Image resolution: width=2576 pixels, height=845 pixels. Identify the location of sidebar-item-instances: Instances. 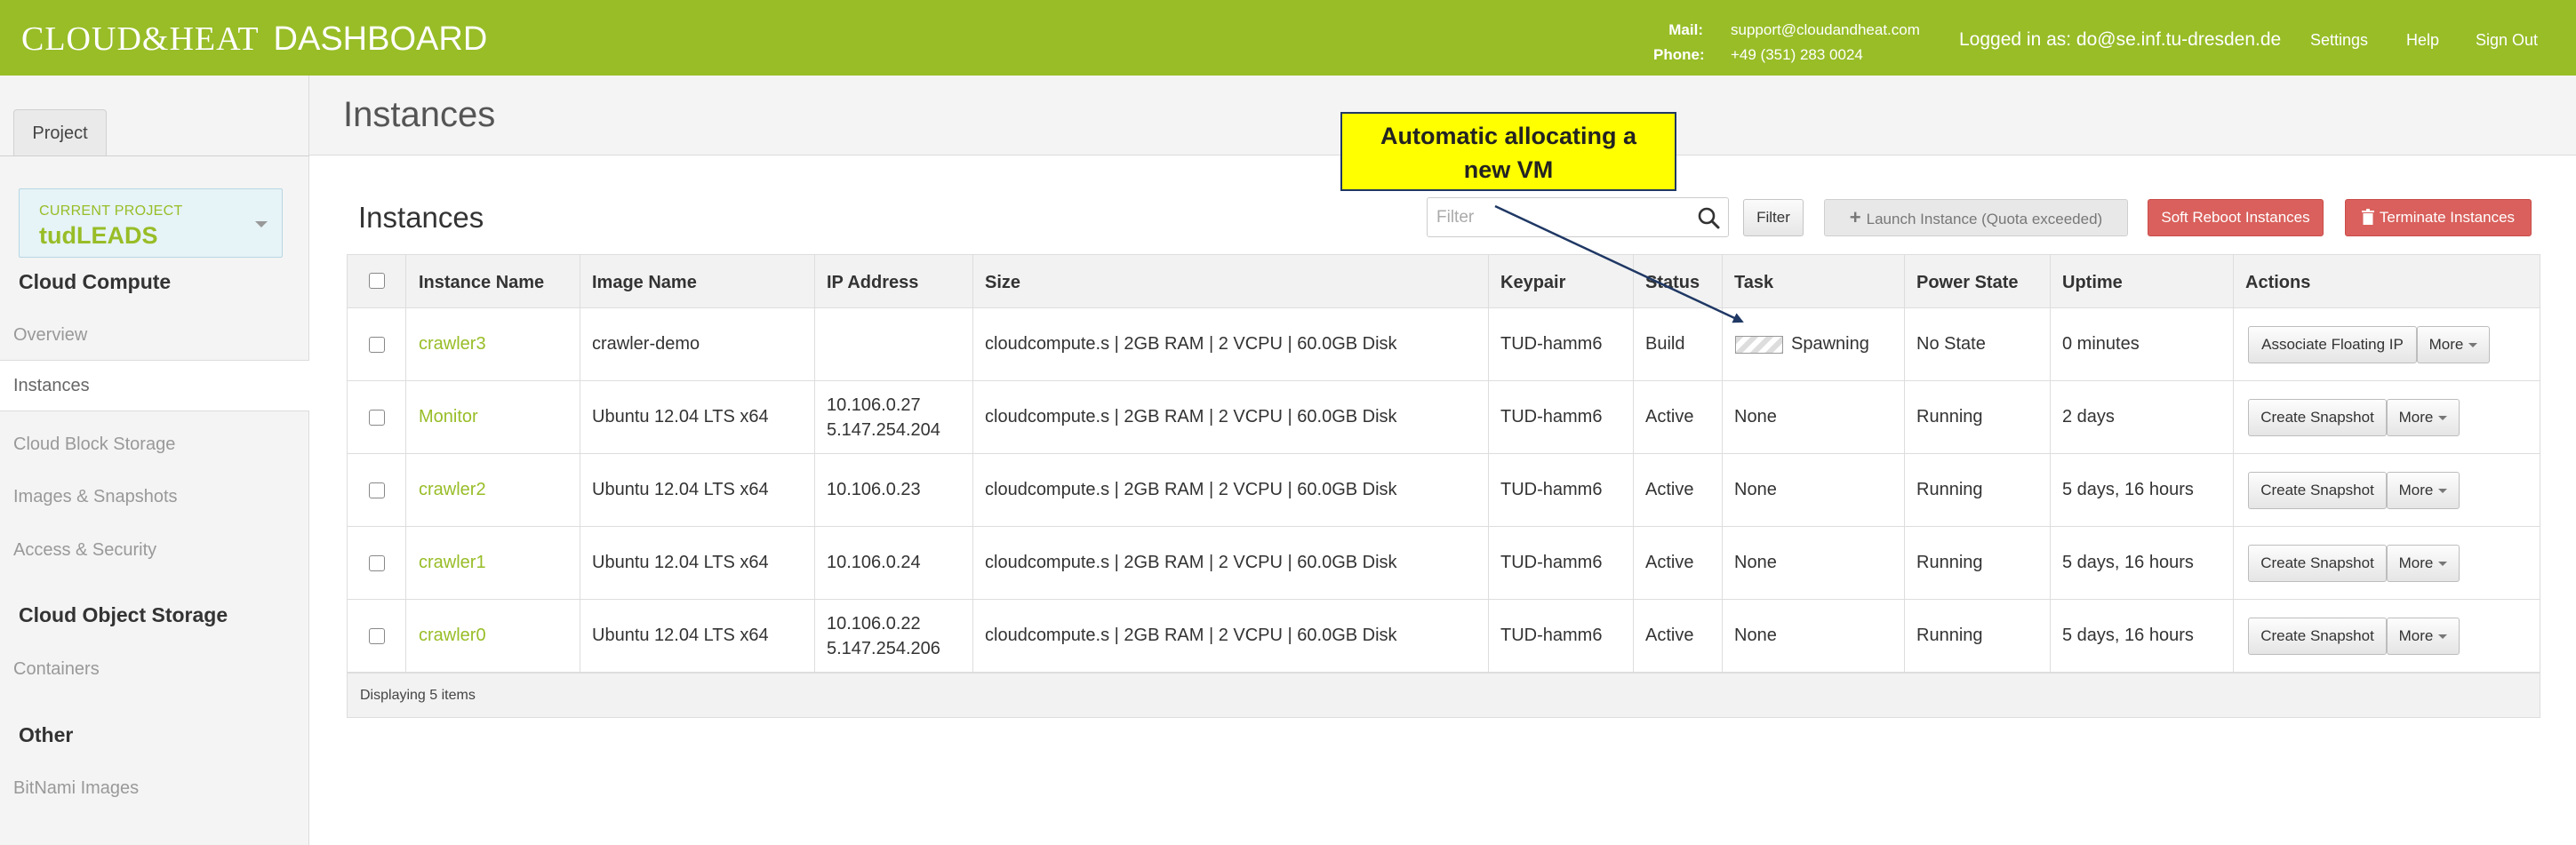
(154, 385).